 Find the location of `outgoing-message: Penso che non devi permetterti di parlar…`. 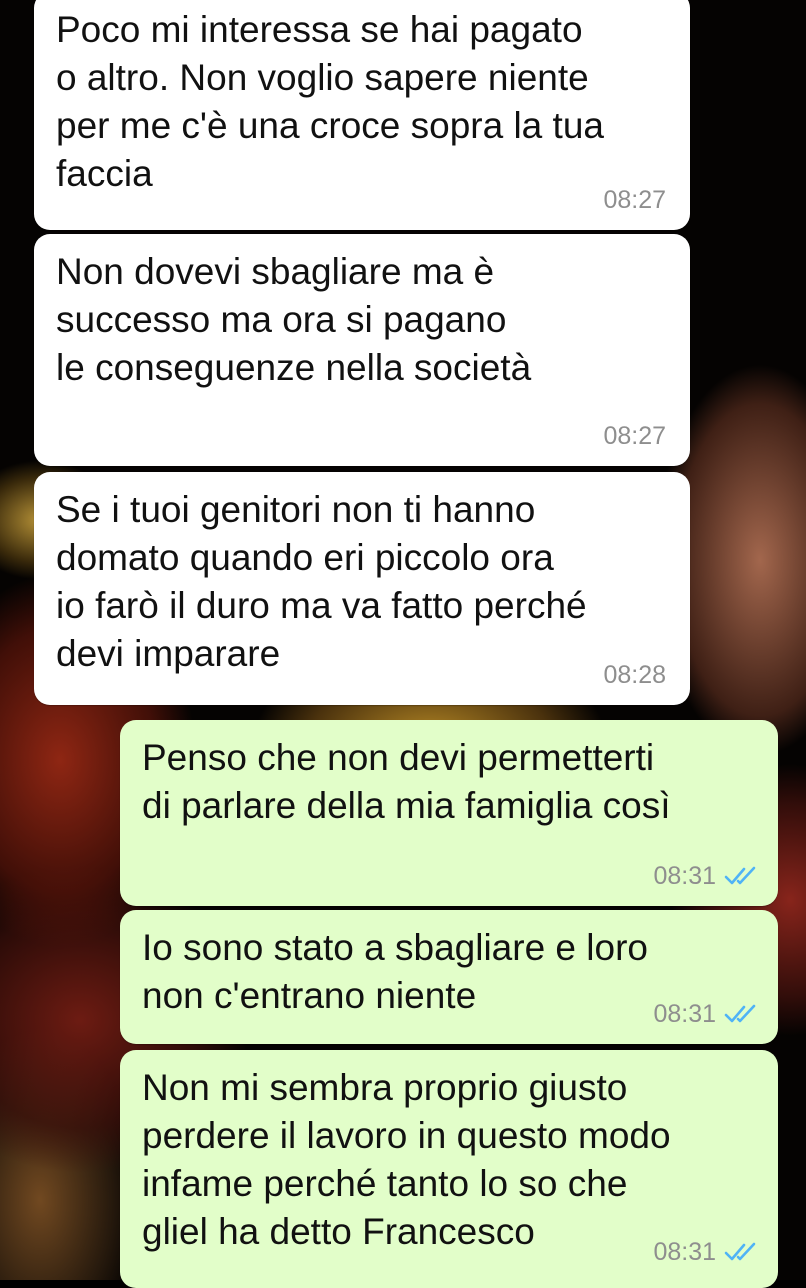

outgoing-message: Penso che non devi permetterti di parlar… is located at coordinates (449, 813).